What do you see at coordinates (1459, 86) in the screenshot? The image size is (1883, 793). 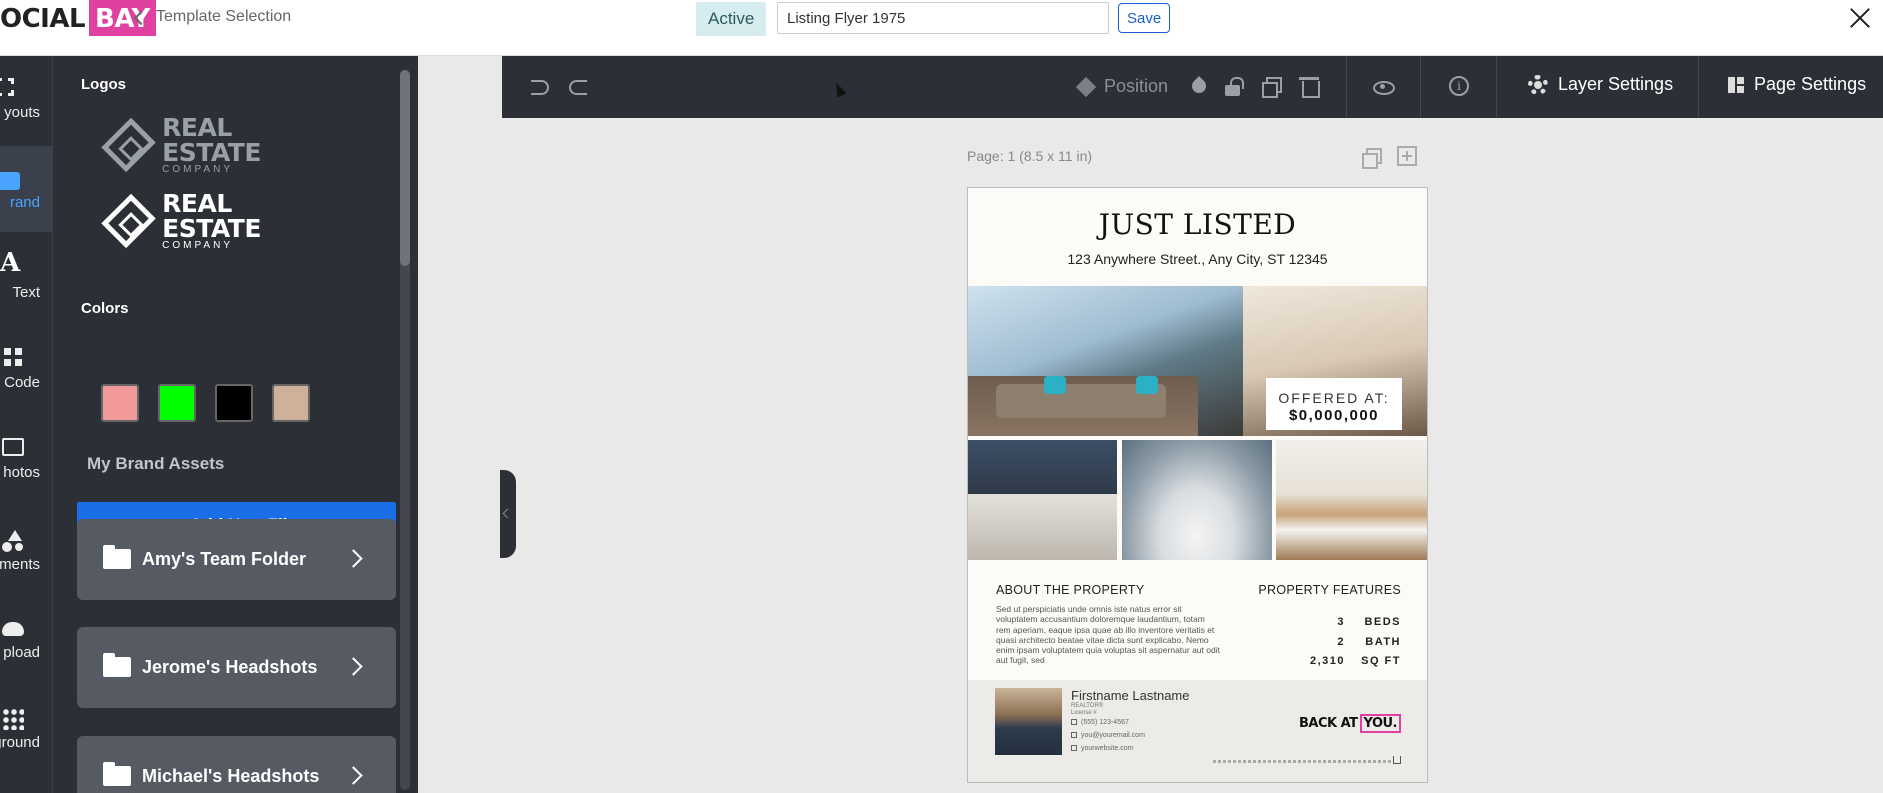 I see `info-icon` at bounding box center [1459, 86].